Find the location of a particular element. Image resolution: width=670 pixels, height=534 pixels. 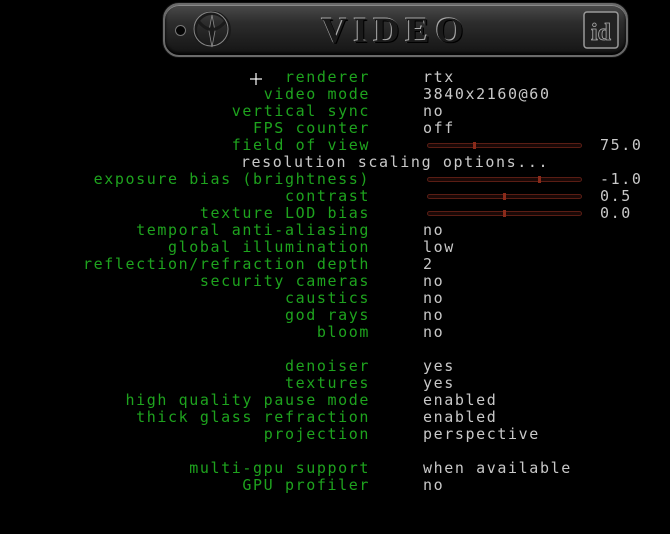

menu-item-label: field of view is located at coordinates (300, 145).